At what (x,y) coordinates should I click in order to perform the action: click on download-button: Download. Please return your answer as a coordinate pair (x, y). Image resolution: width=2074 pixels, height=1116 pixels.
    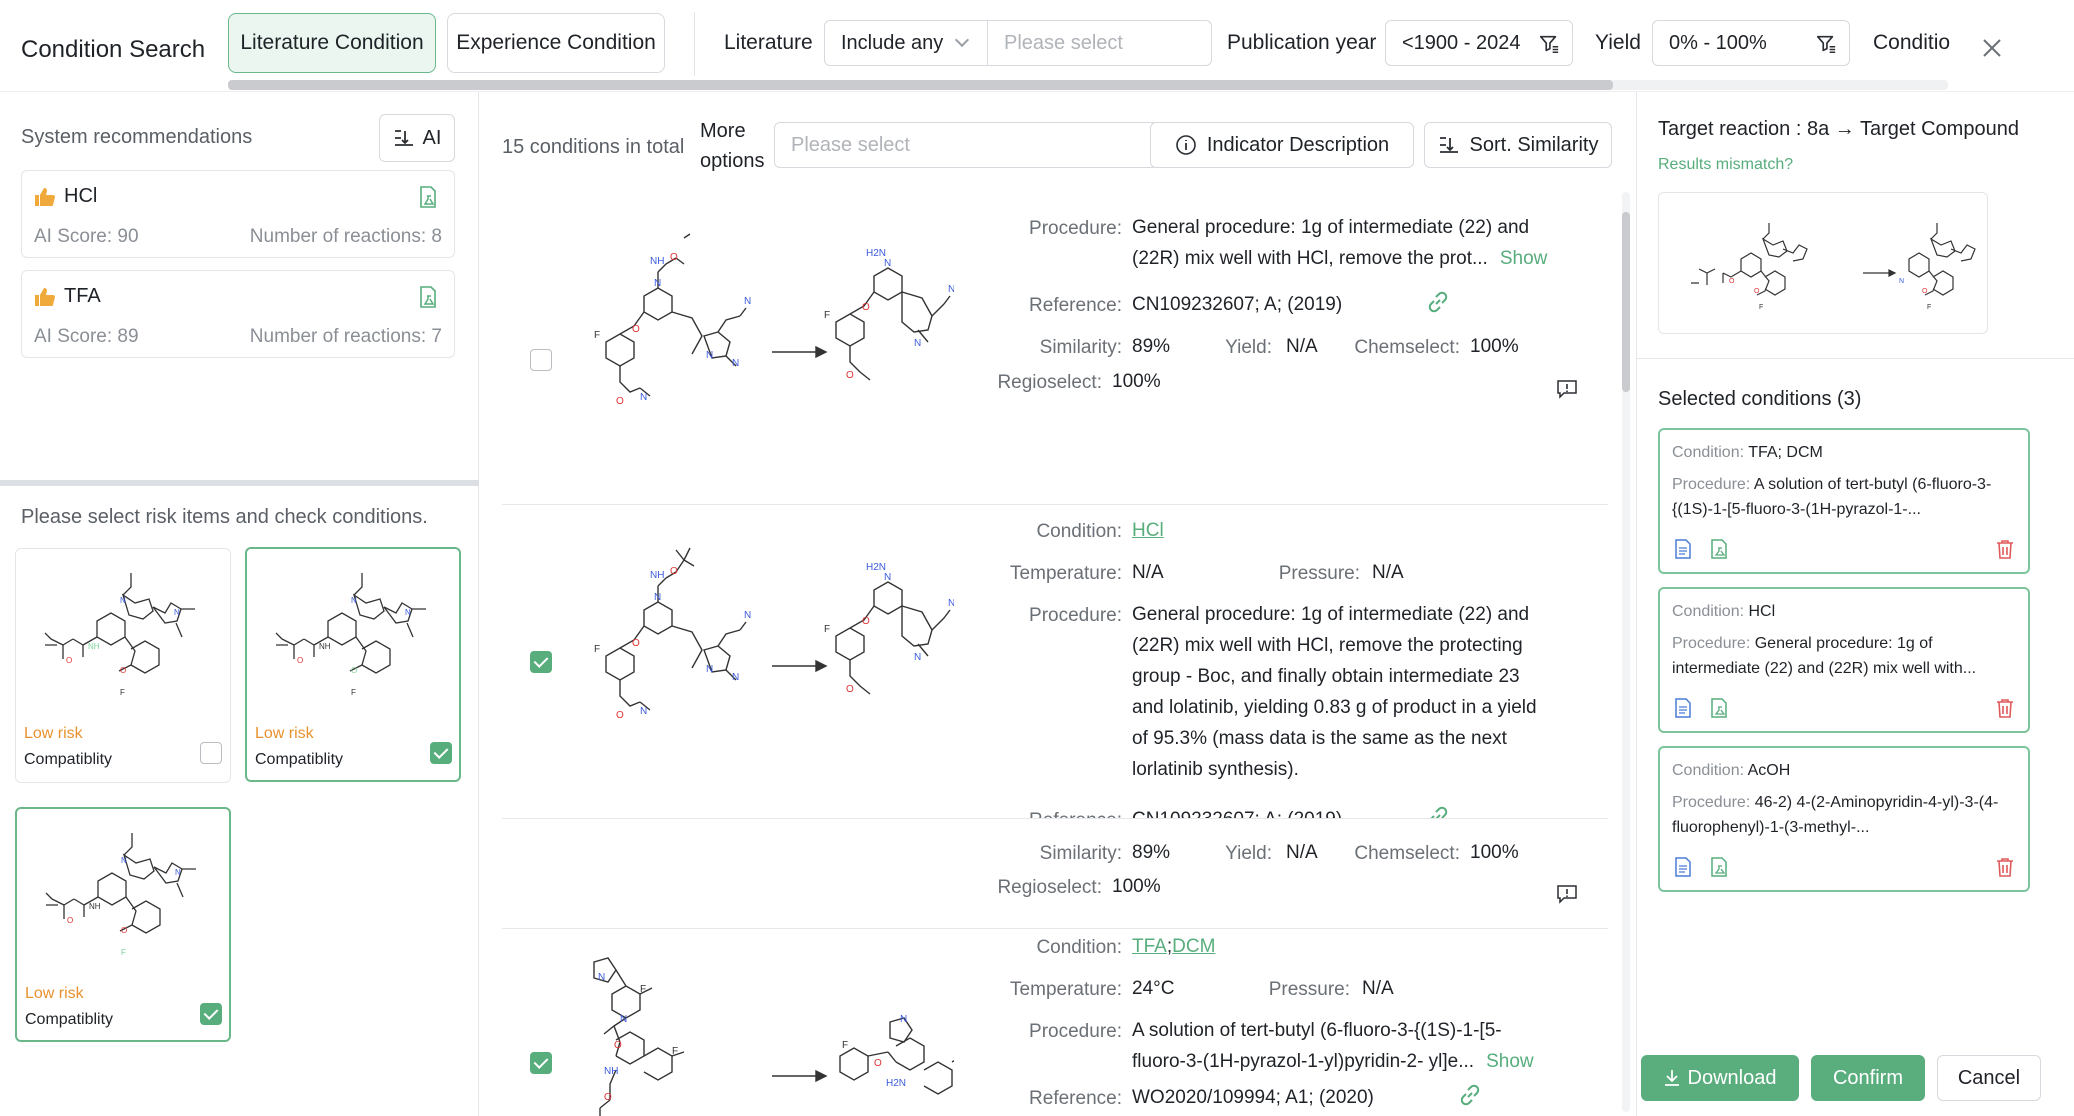
    Looking at the image, I should click on (1720, 1078).